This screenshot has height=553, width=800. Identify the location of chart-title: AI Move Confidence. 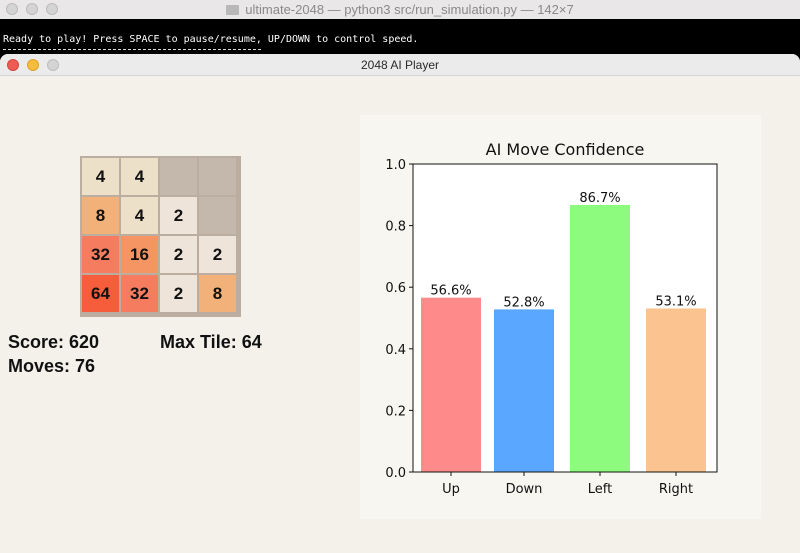
(565, 149).